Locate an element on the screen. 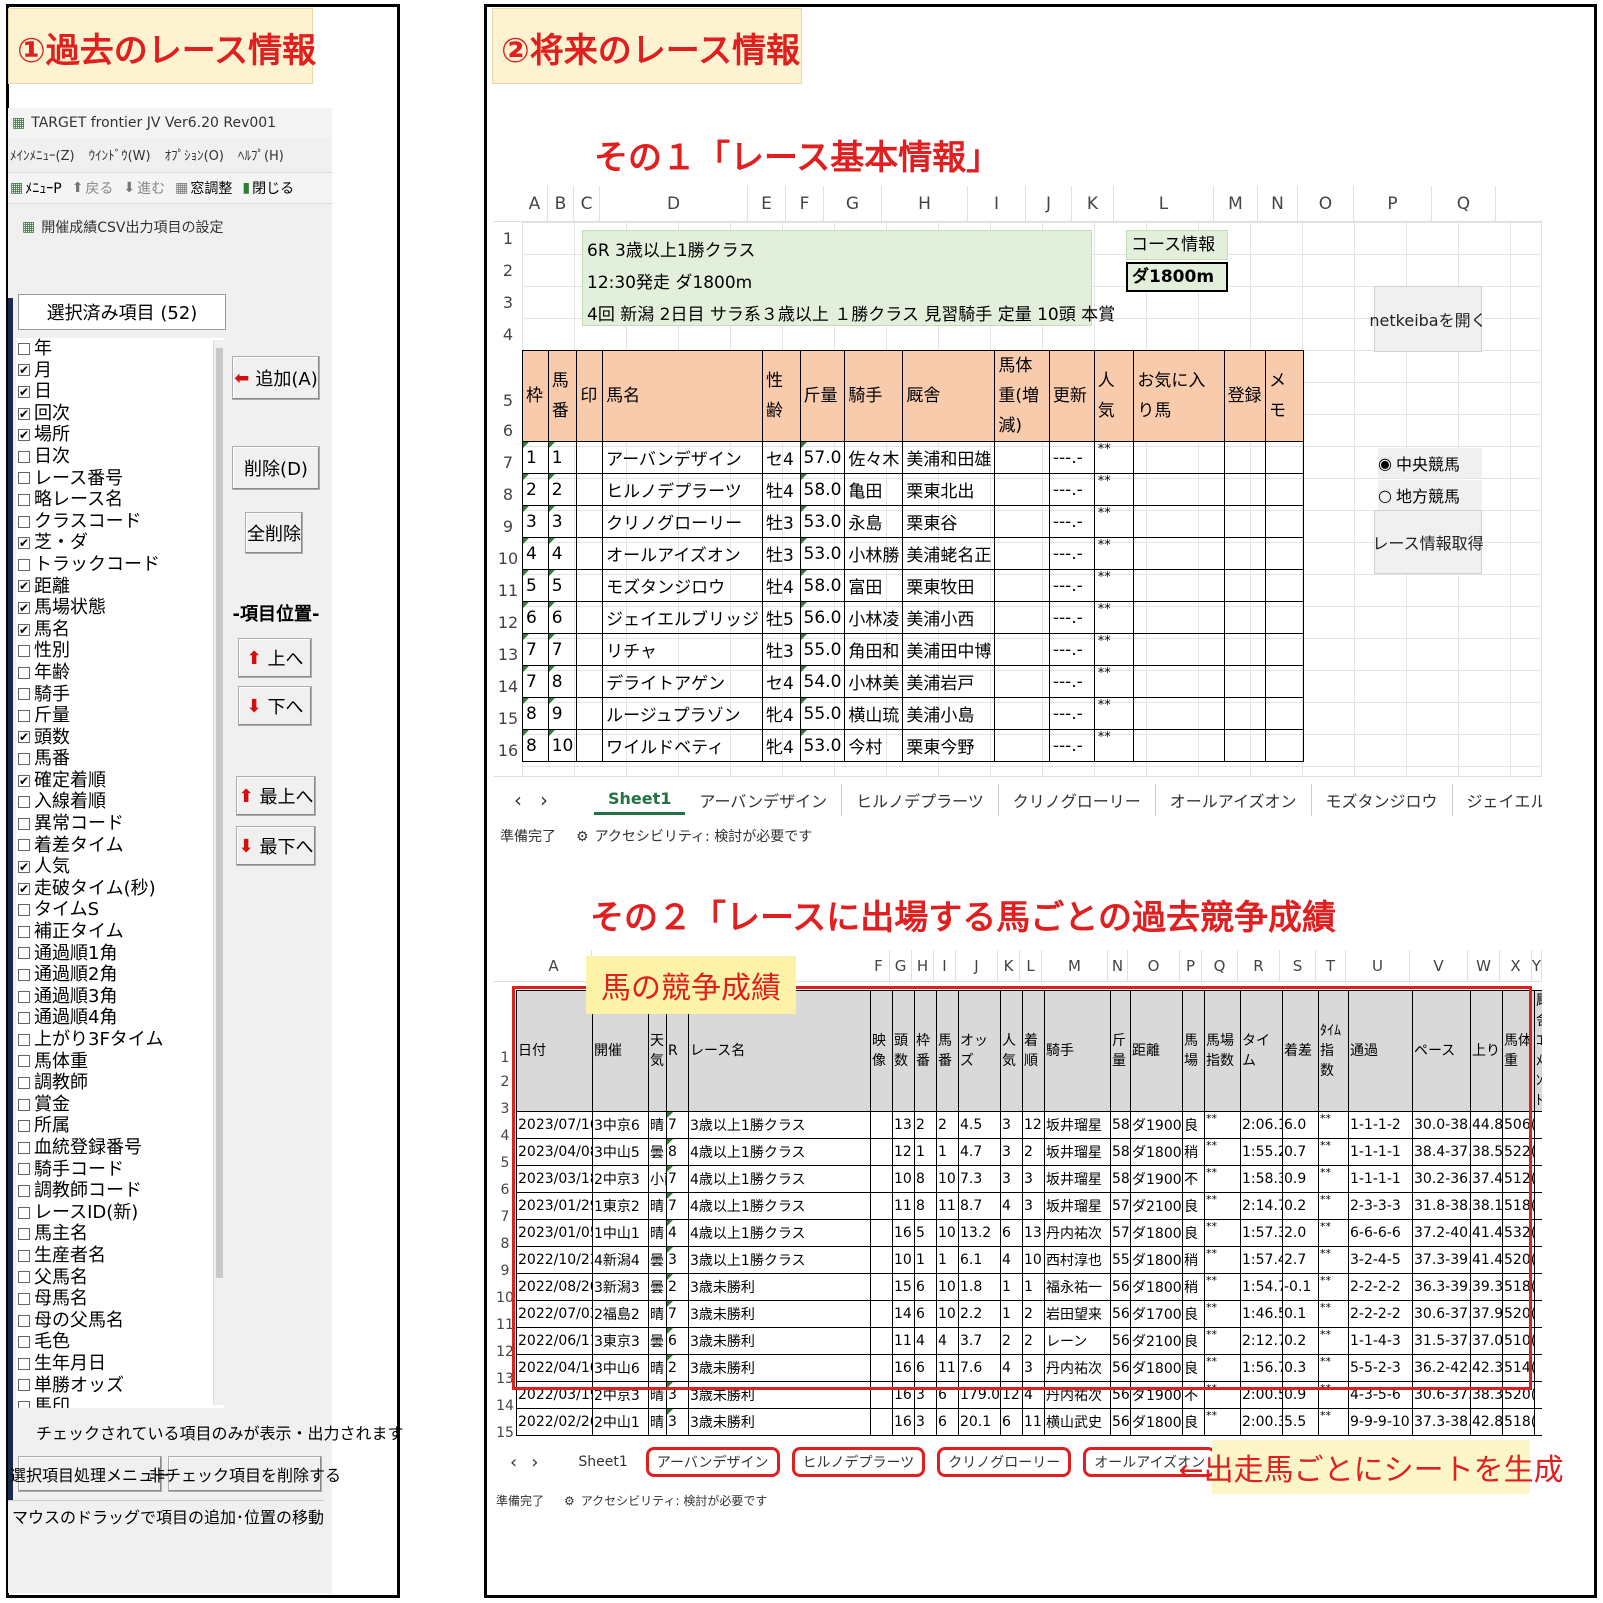  table-cell: 58 is located at coordinates (1120, 1125).